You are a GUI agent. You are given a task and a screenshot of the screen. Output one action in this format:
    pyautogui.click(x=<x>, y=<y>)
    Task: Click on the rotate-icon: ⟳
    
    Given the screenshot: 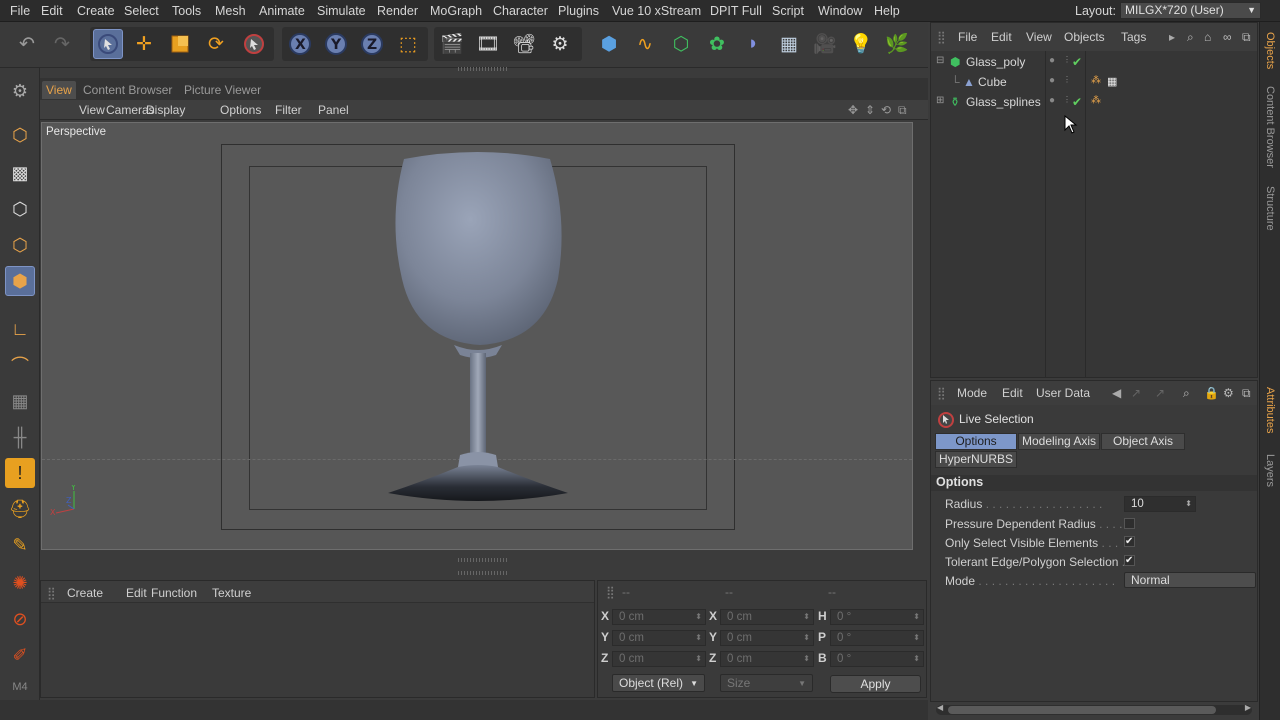 What is the action you would take?
    pyautogui.click(x=216, y=44)
    